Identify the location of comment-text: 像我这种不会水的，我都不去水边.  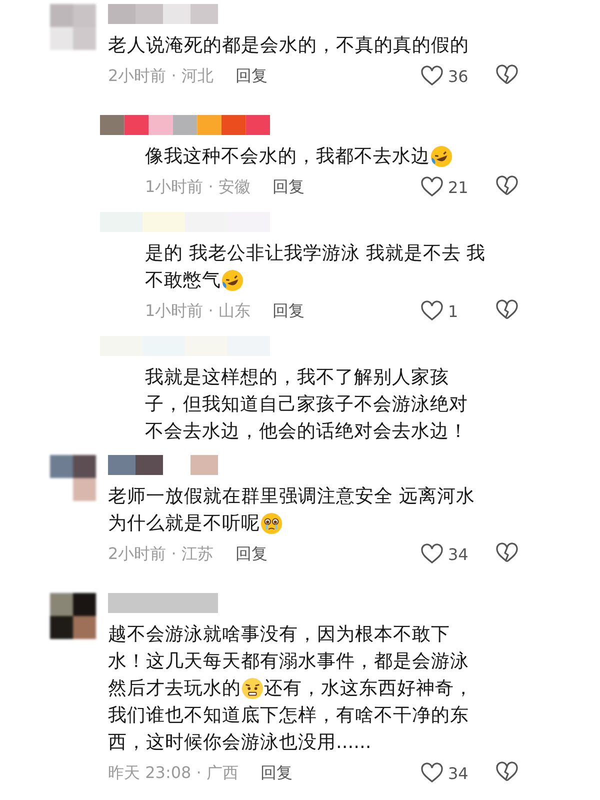
(287, 157).